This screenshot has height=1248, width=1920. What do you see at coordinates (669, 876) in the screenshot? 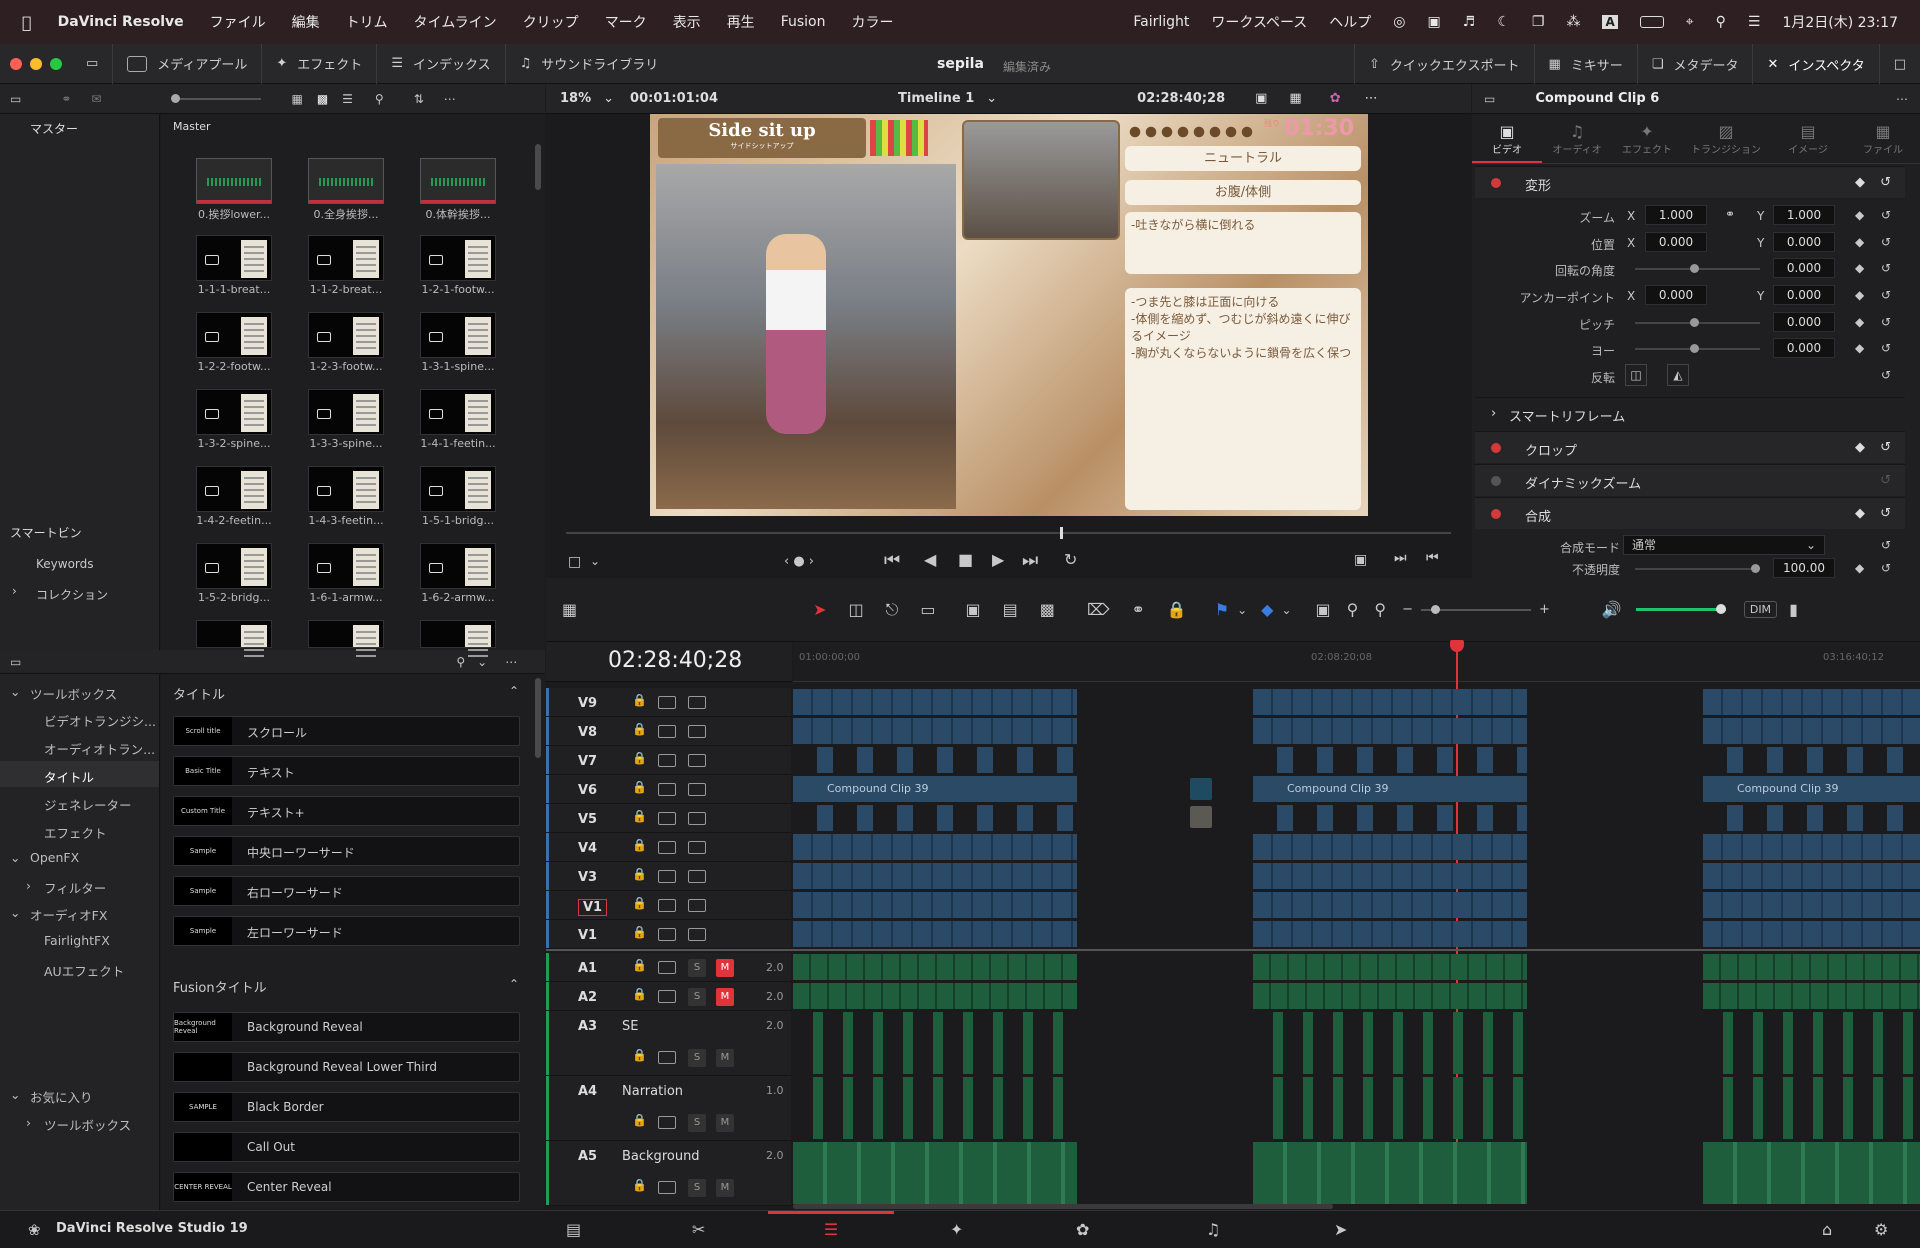
I see `video-track-header: V3 🔒` at bounding box center [669, 876].